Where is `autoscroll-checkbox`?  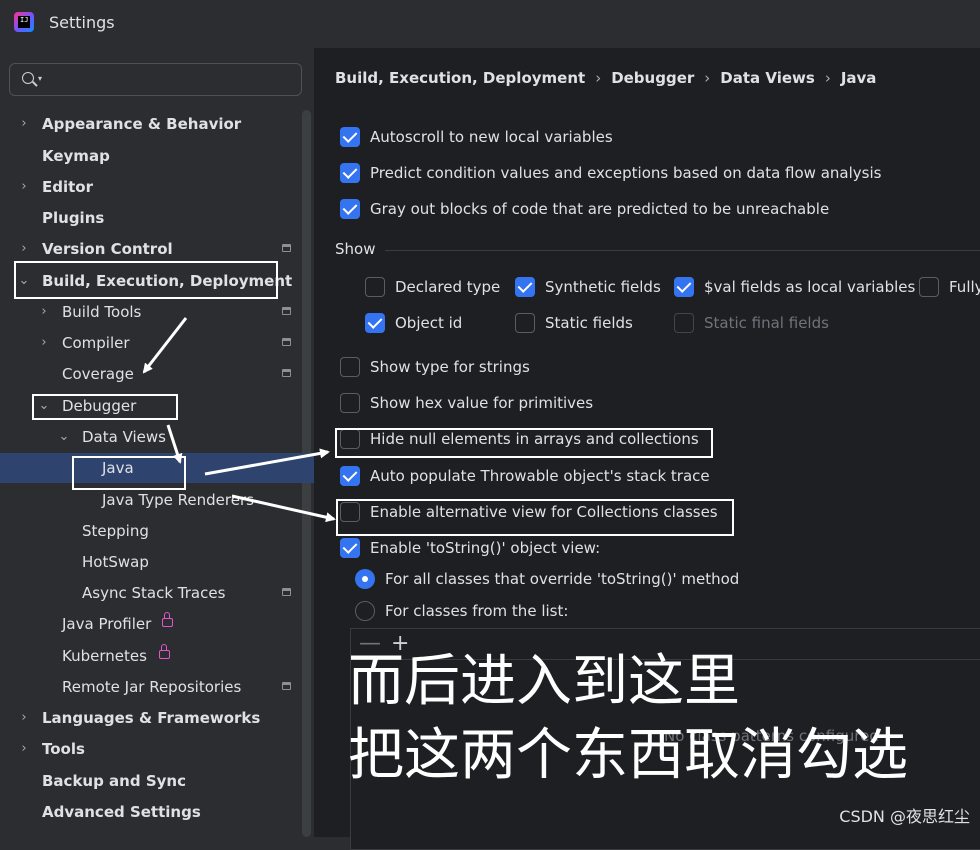
autoscroll-checkbox is located at coordinates (350, 137).